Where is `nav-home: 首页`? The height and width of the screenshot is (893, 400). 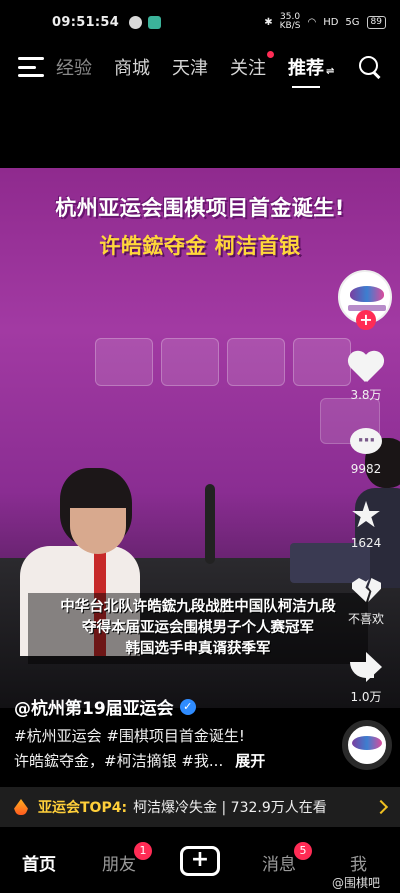
nav-home: 首页 is located at coordinates (39, 862).